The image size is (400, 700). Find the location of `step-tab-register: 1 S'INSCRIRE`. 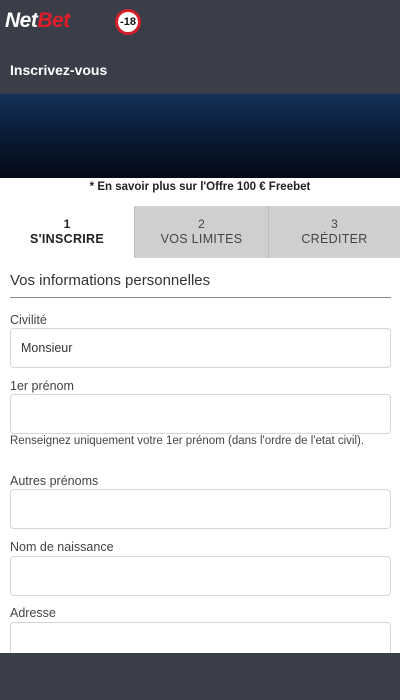

step-tab-register: 1 S'INSCRIRE is located at coordinates (67, 232).